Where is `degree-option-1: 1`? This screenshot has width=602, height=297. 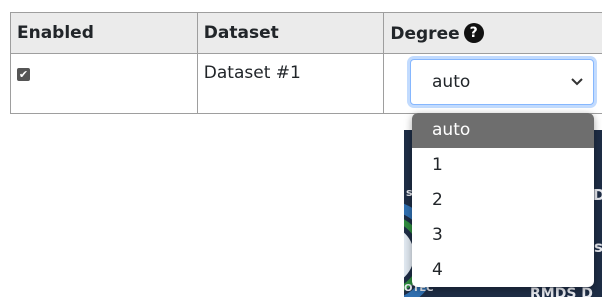 degree-option-1: 1 is located at coordinates (503, 165).